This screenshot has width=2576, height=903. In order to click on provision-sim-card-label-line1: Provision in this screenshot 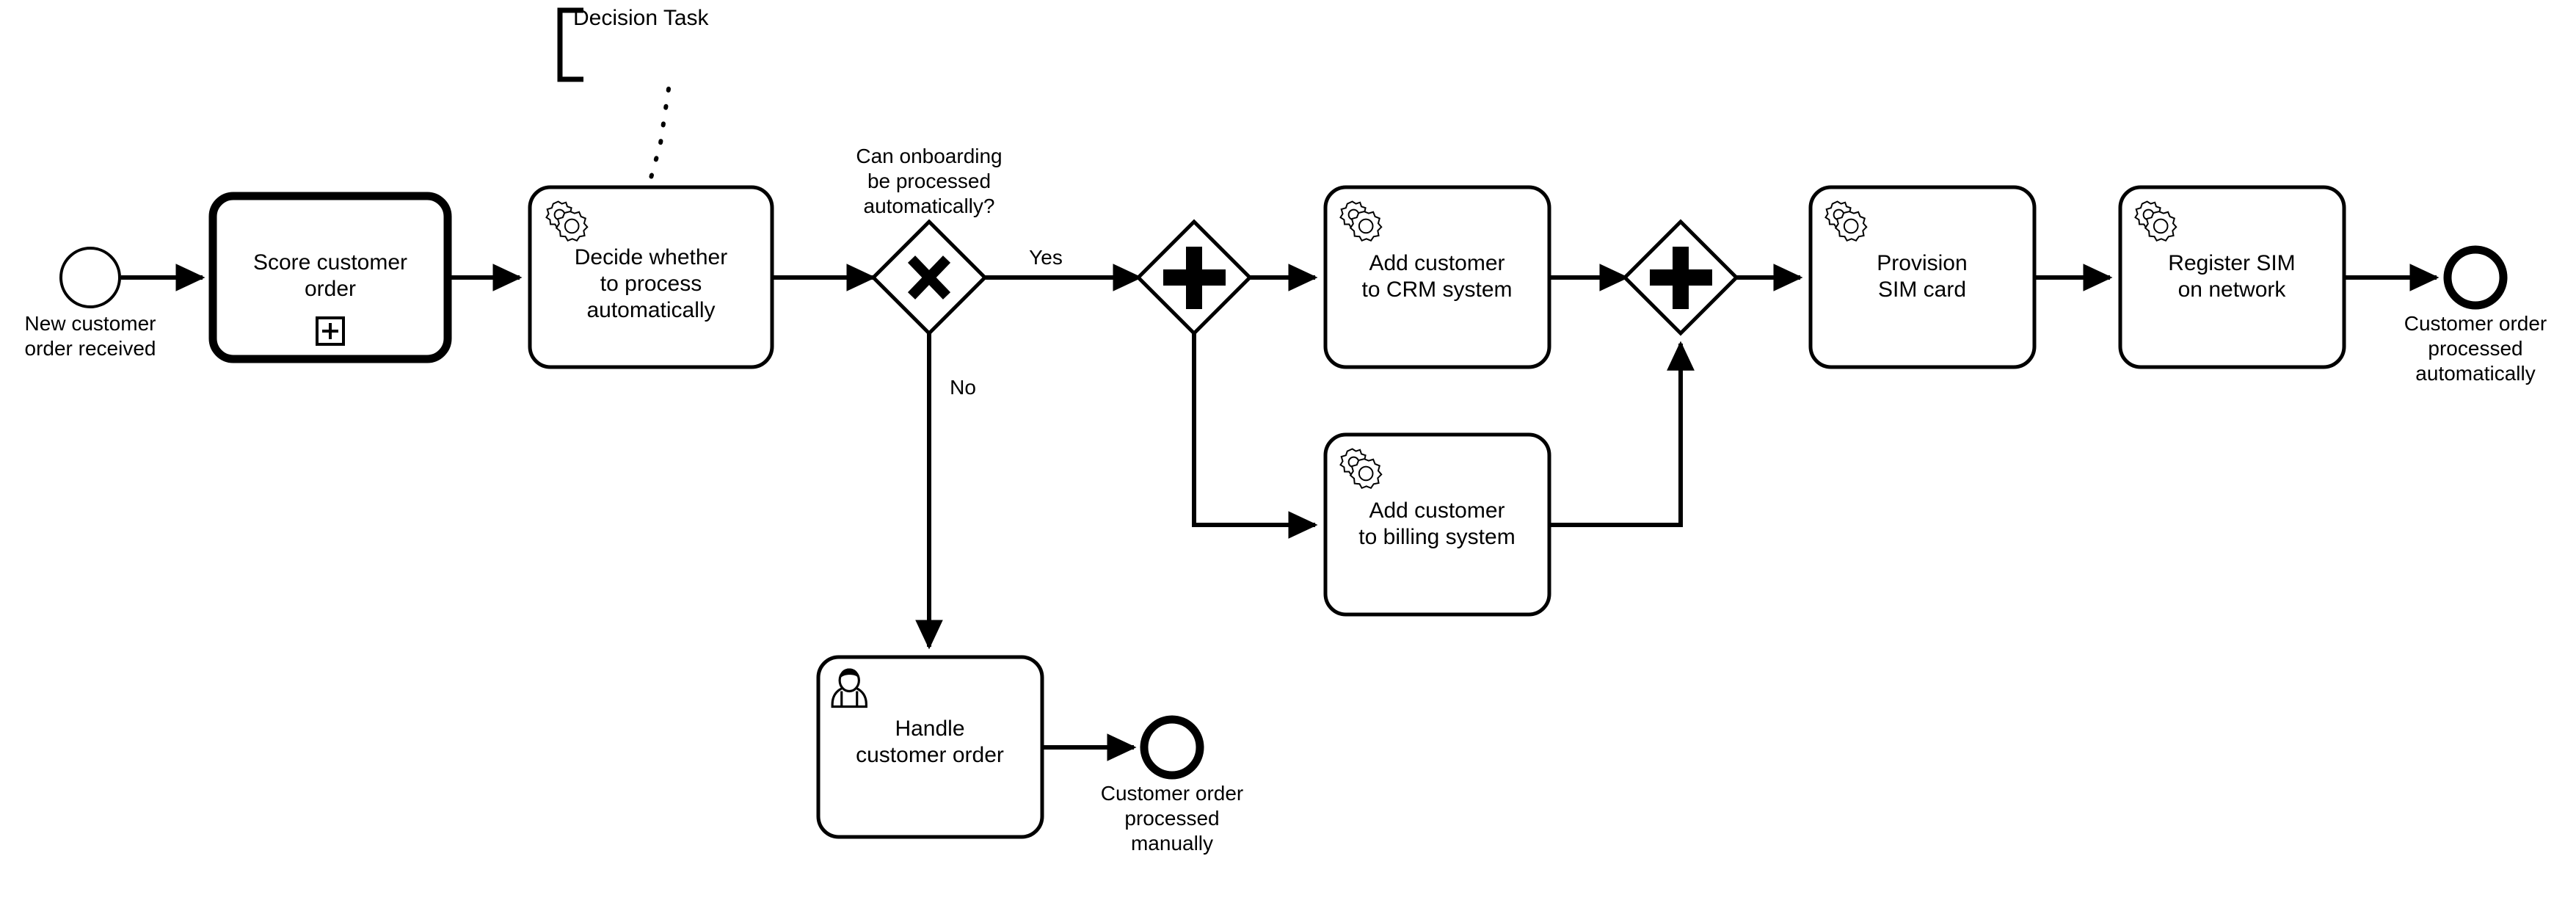, I will do `click(1922, 263)`.